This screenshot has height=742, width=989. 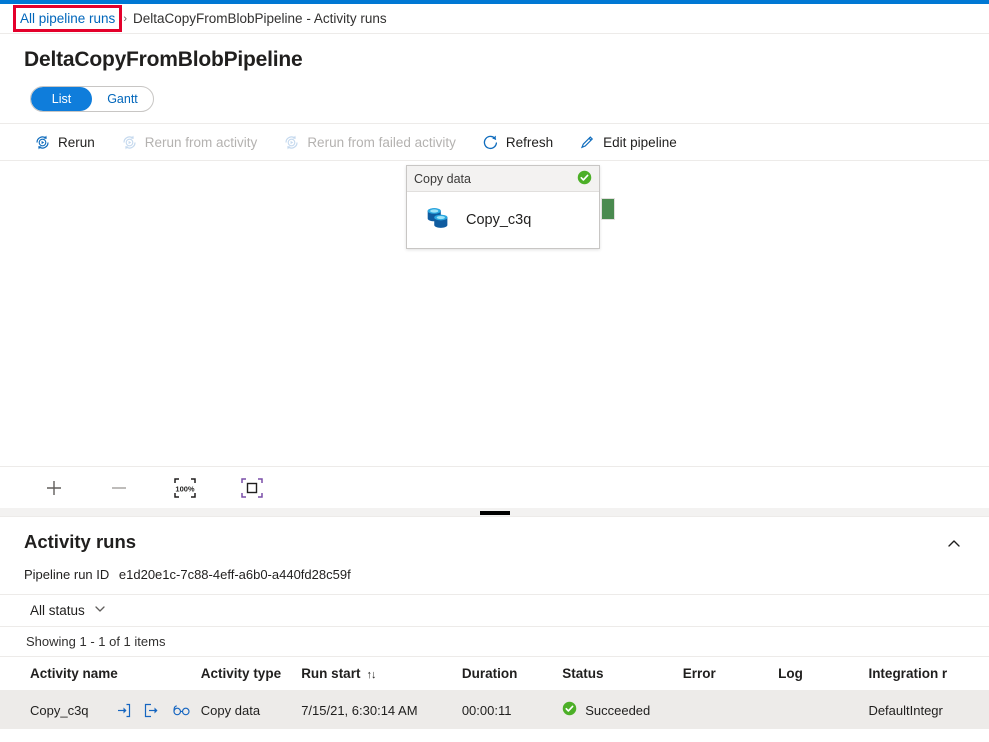 What do you see at coordinates (494, 539) in the screenshot?
I see `activity-runs-header: Activity runs` at bounding box center [494, 539].